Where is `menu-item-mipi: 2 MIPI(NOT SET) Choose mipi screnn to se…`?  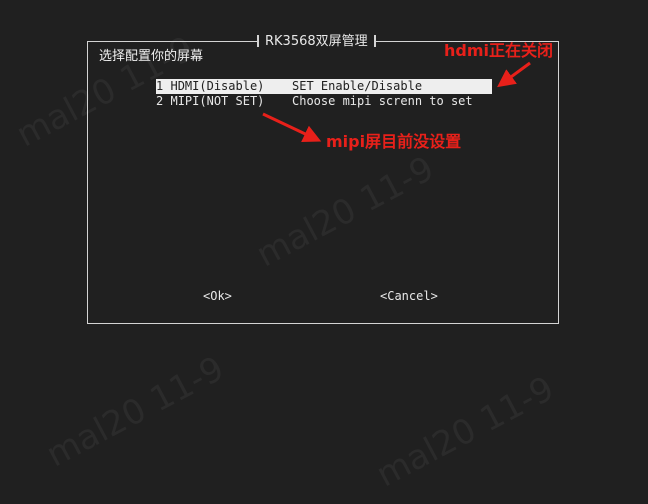 menu-item-mipi: 2 MIPI(NOT SET) Choose mipi screnn to se… is located at coordinates (324, 101).